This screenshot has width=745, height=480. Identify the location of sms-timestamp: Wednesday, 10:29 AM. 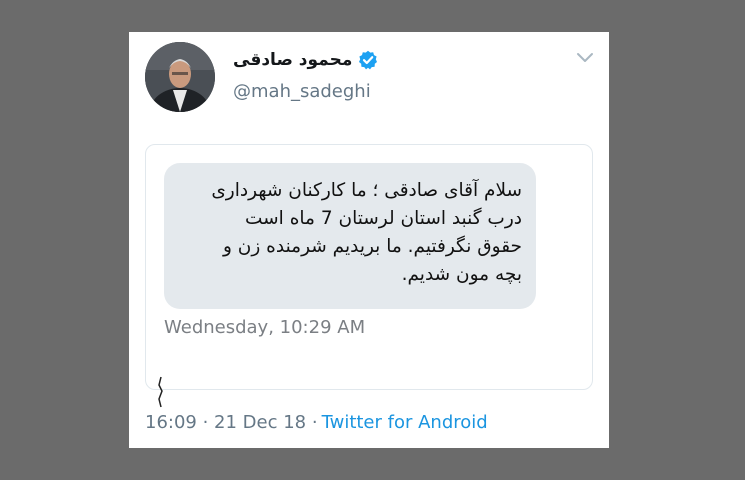
(265, 327).